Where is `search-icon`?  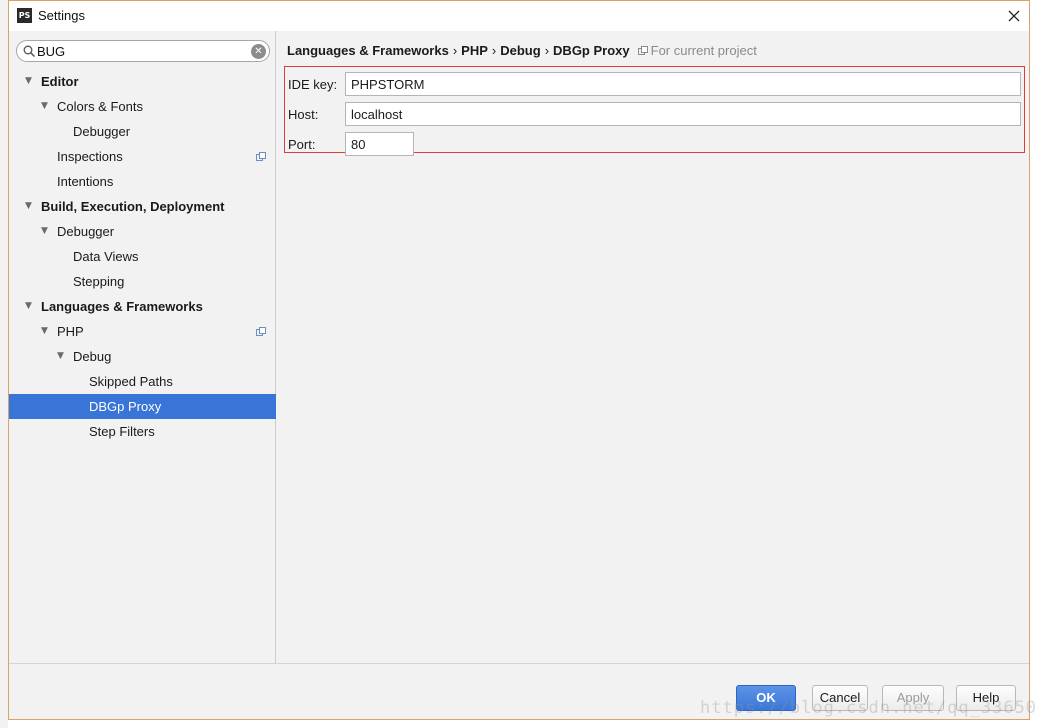 search-icon is located at coordinates (29, 51).